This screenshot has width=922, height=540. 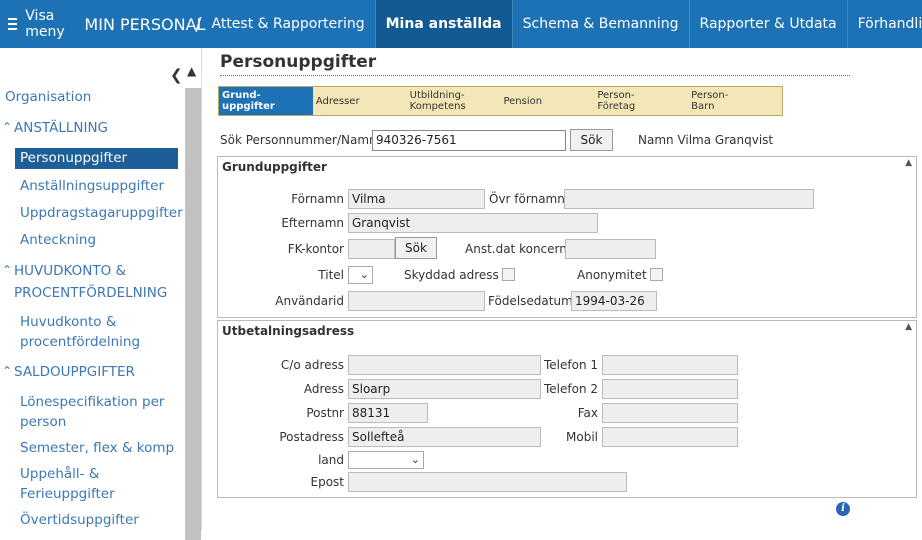 What do you see at coordinates (444, 389) in the screenshot?
I see `adress-input: Sloarp` at bounding box center [444, 389].